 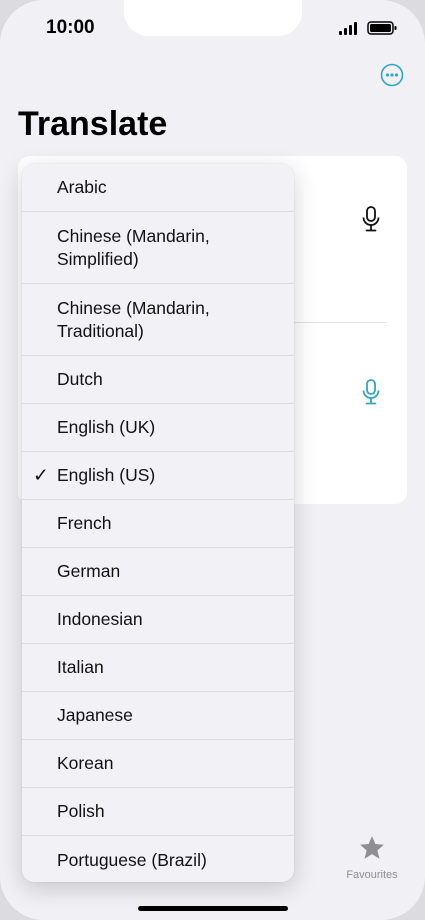 I want to click on more-options-icon, so click(x=392, y=75).